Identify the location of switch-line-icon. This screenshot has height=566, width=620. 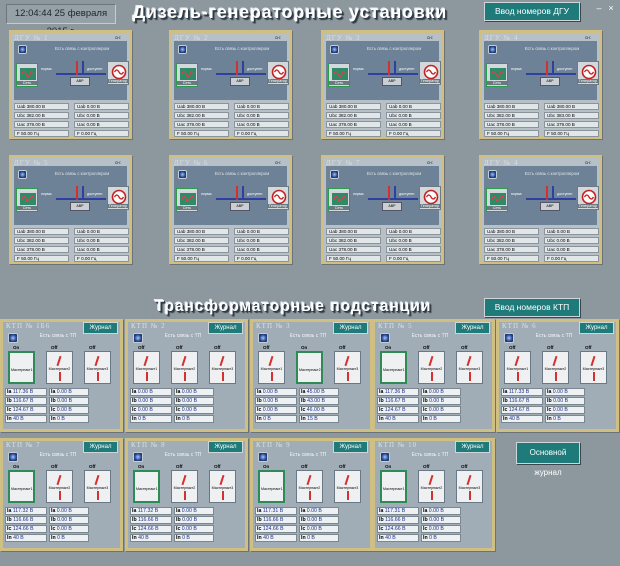
(310, 495).